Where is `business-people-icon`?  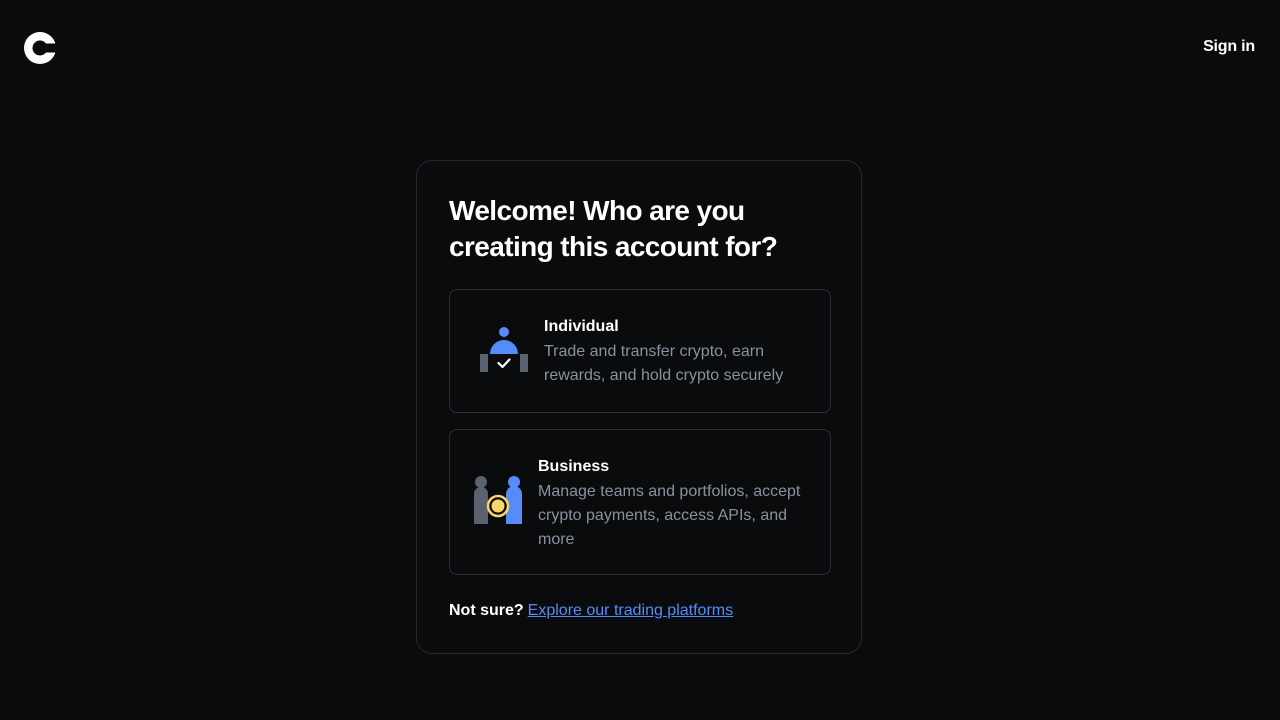
business-people-icon is located at coordinates (498, 500).